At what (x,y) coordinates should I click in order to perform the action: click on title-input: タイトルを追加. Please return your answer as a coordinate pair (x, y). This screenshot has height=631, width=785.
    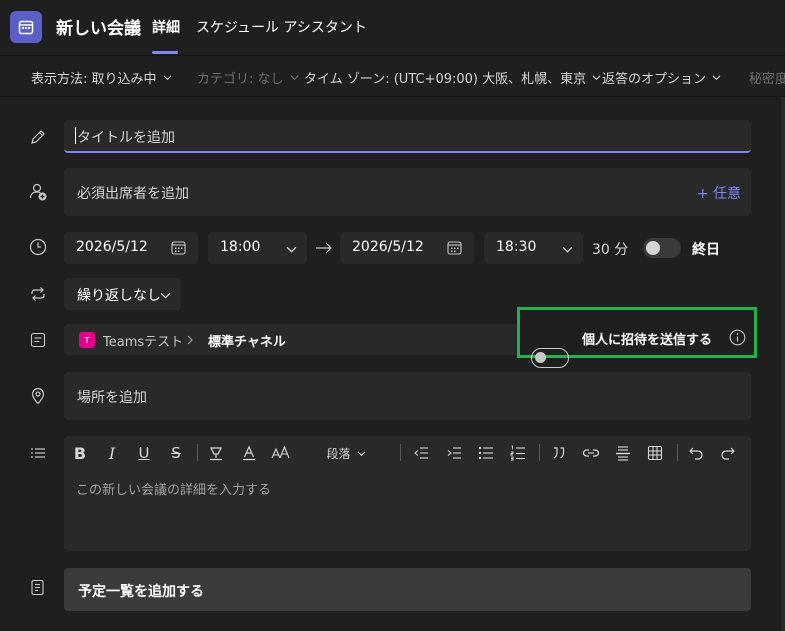
    Looking at the image, I should click on (407, 136).